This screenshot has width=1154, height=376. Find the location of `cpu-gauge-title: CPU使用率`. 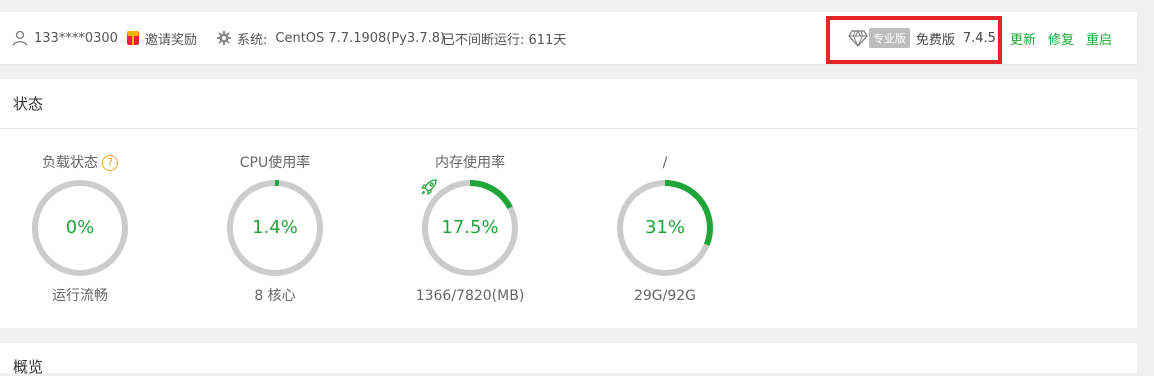

cpu-gauge-title: CPU使用率 is located at coordinates (275, 163).